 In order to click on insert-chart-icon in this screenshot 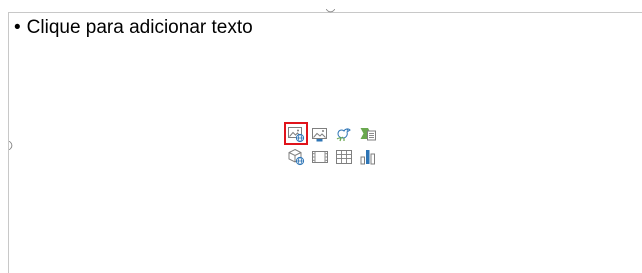, I will do `click(368, 156)`.